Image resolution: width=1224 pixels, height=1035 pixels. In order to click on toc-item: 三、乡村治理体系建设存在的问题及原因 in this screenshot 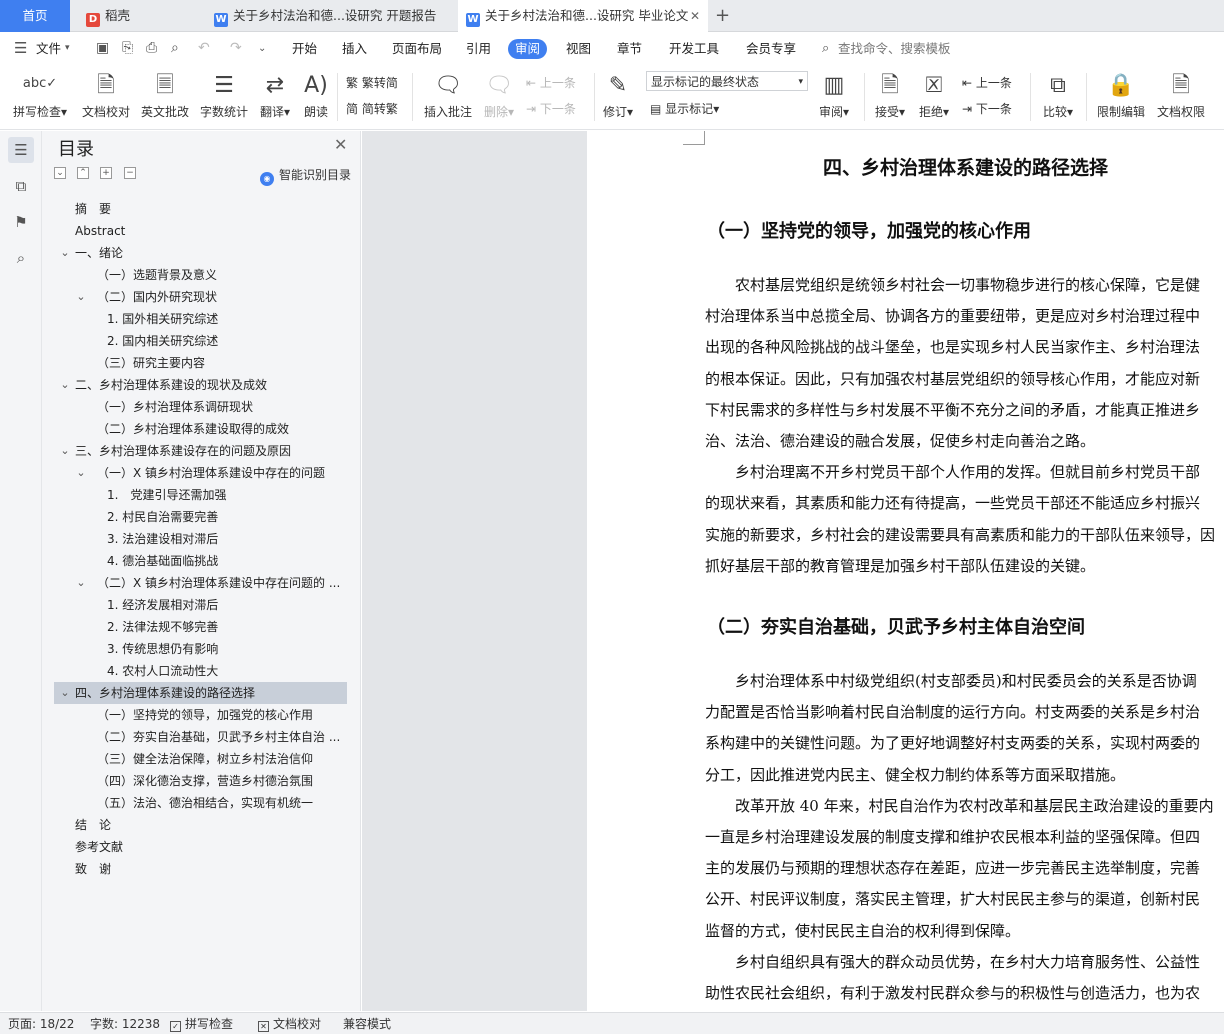, I will do `click(208, 451)`.